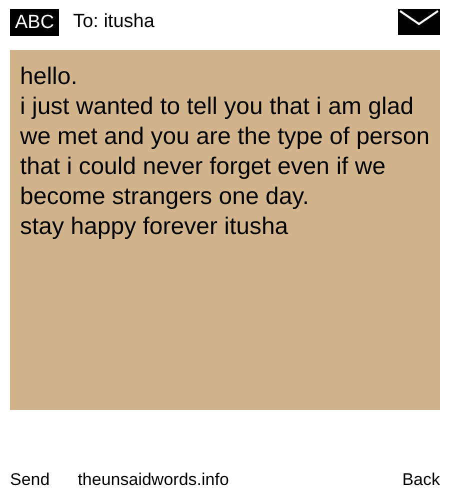 The height and width of the screenshot is (500, 450). Describe the element at coordinates (419, 22) in the screenshot. I see `envelope-icon` at that location.